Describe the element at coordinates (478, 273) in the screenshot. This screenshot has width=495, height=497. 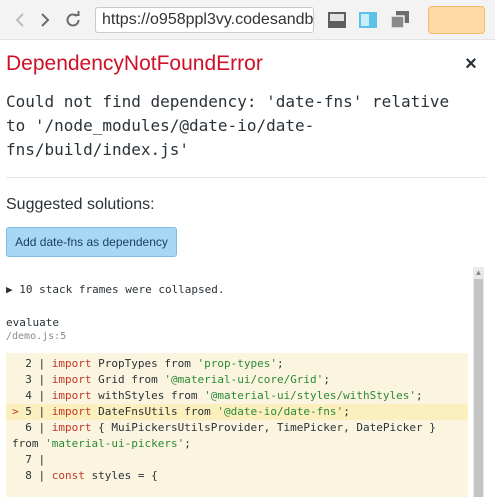
I see `scroll-up-icon: ▲` at that location.